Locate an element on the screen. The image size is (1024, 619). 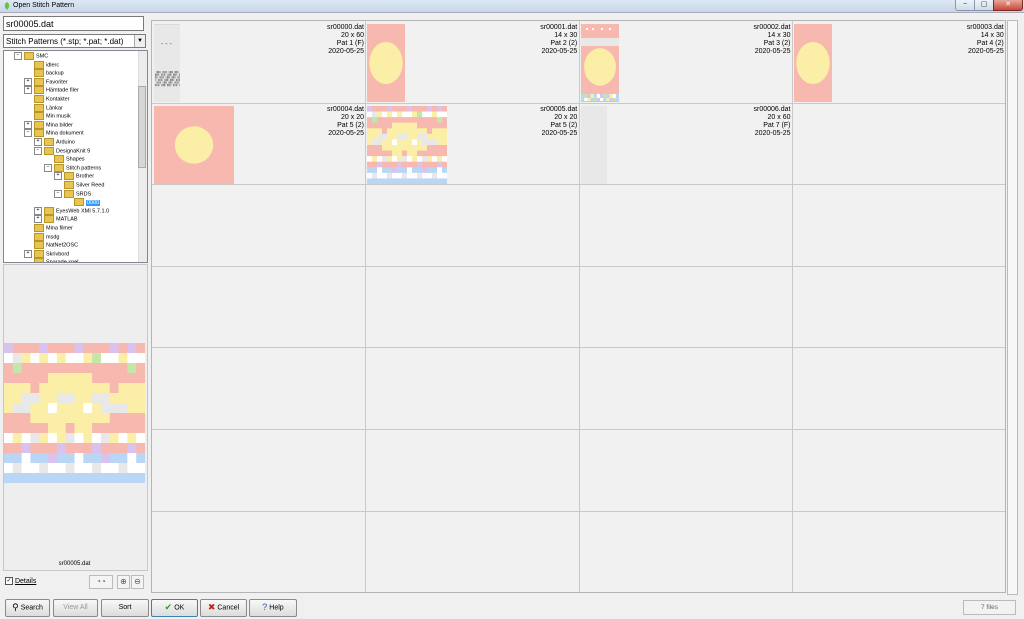
tree-item-label: backup is located at coordinates (55, 73).